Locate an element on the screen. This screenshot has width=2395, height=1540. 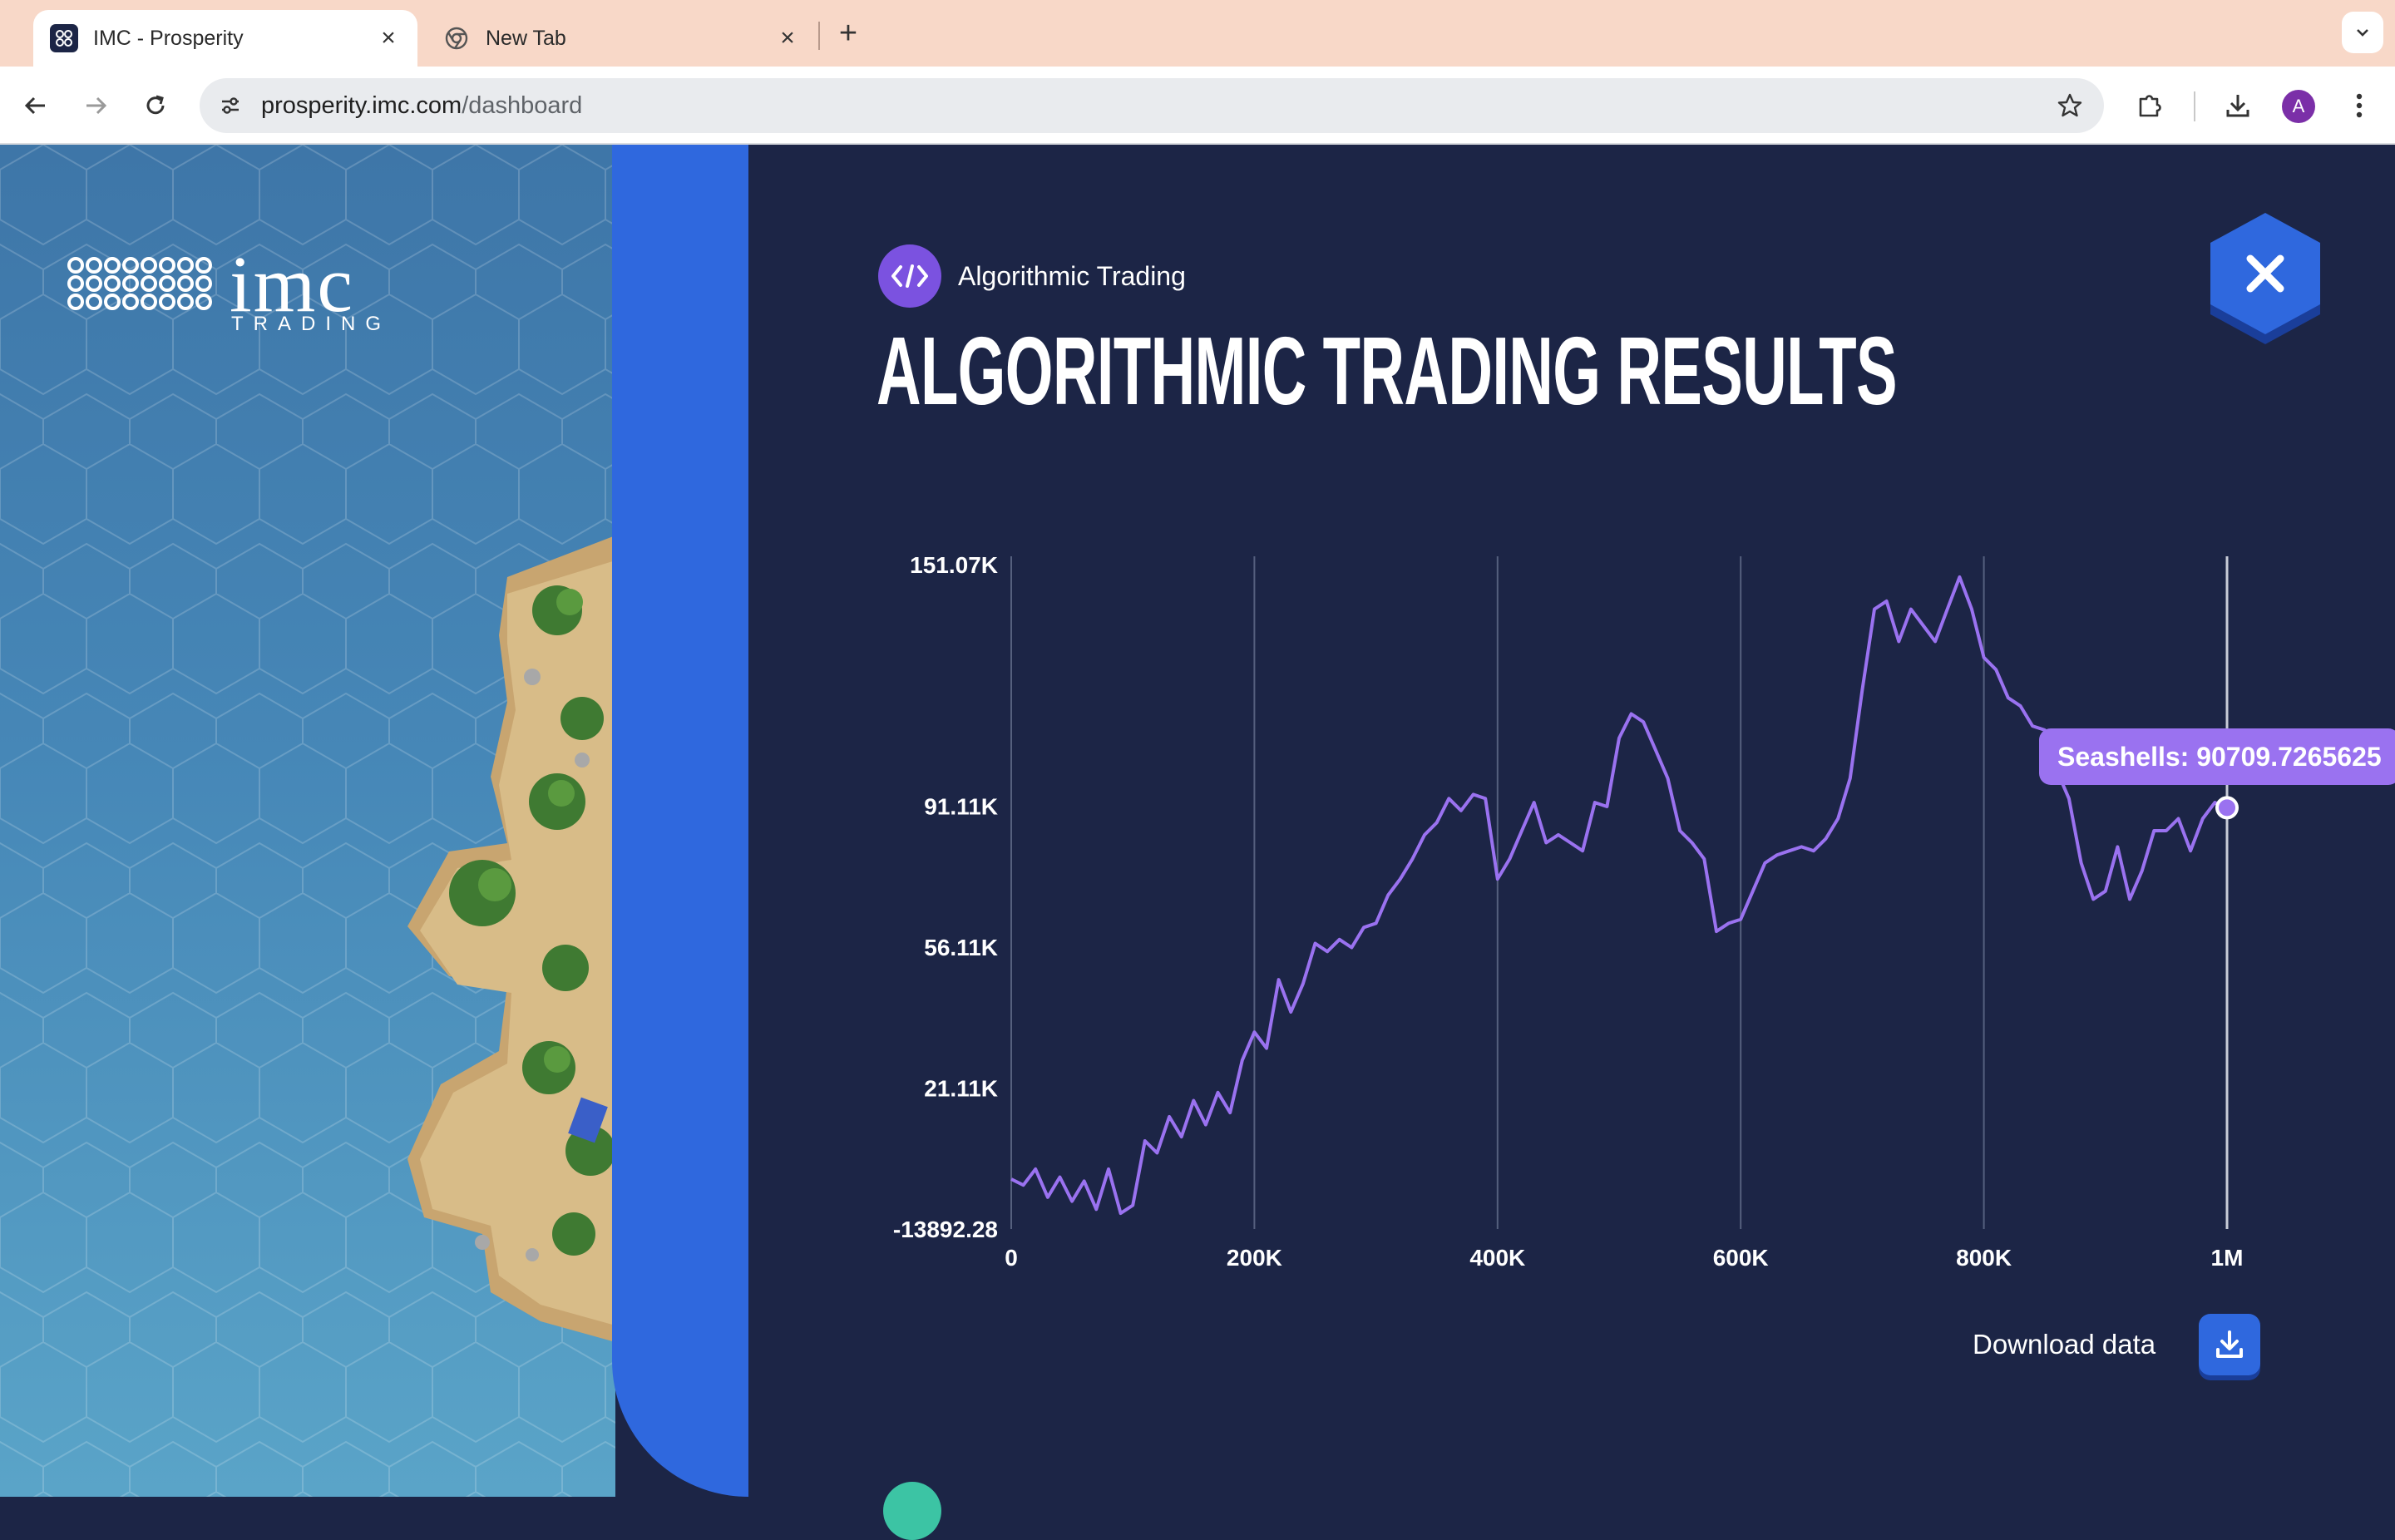
download-label: Download data is located at coordinates (2064, 1345).